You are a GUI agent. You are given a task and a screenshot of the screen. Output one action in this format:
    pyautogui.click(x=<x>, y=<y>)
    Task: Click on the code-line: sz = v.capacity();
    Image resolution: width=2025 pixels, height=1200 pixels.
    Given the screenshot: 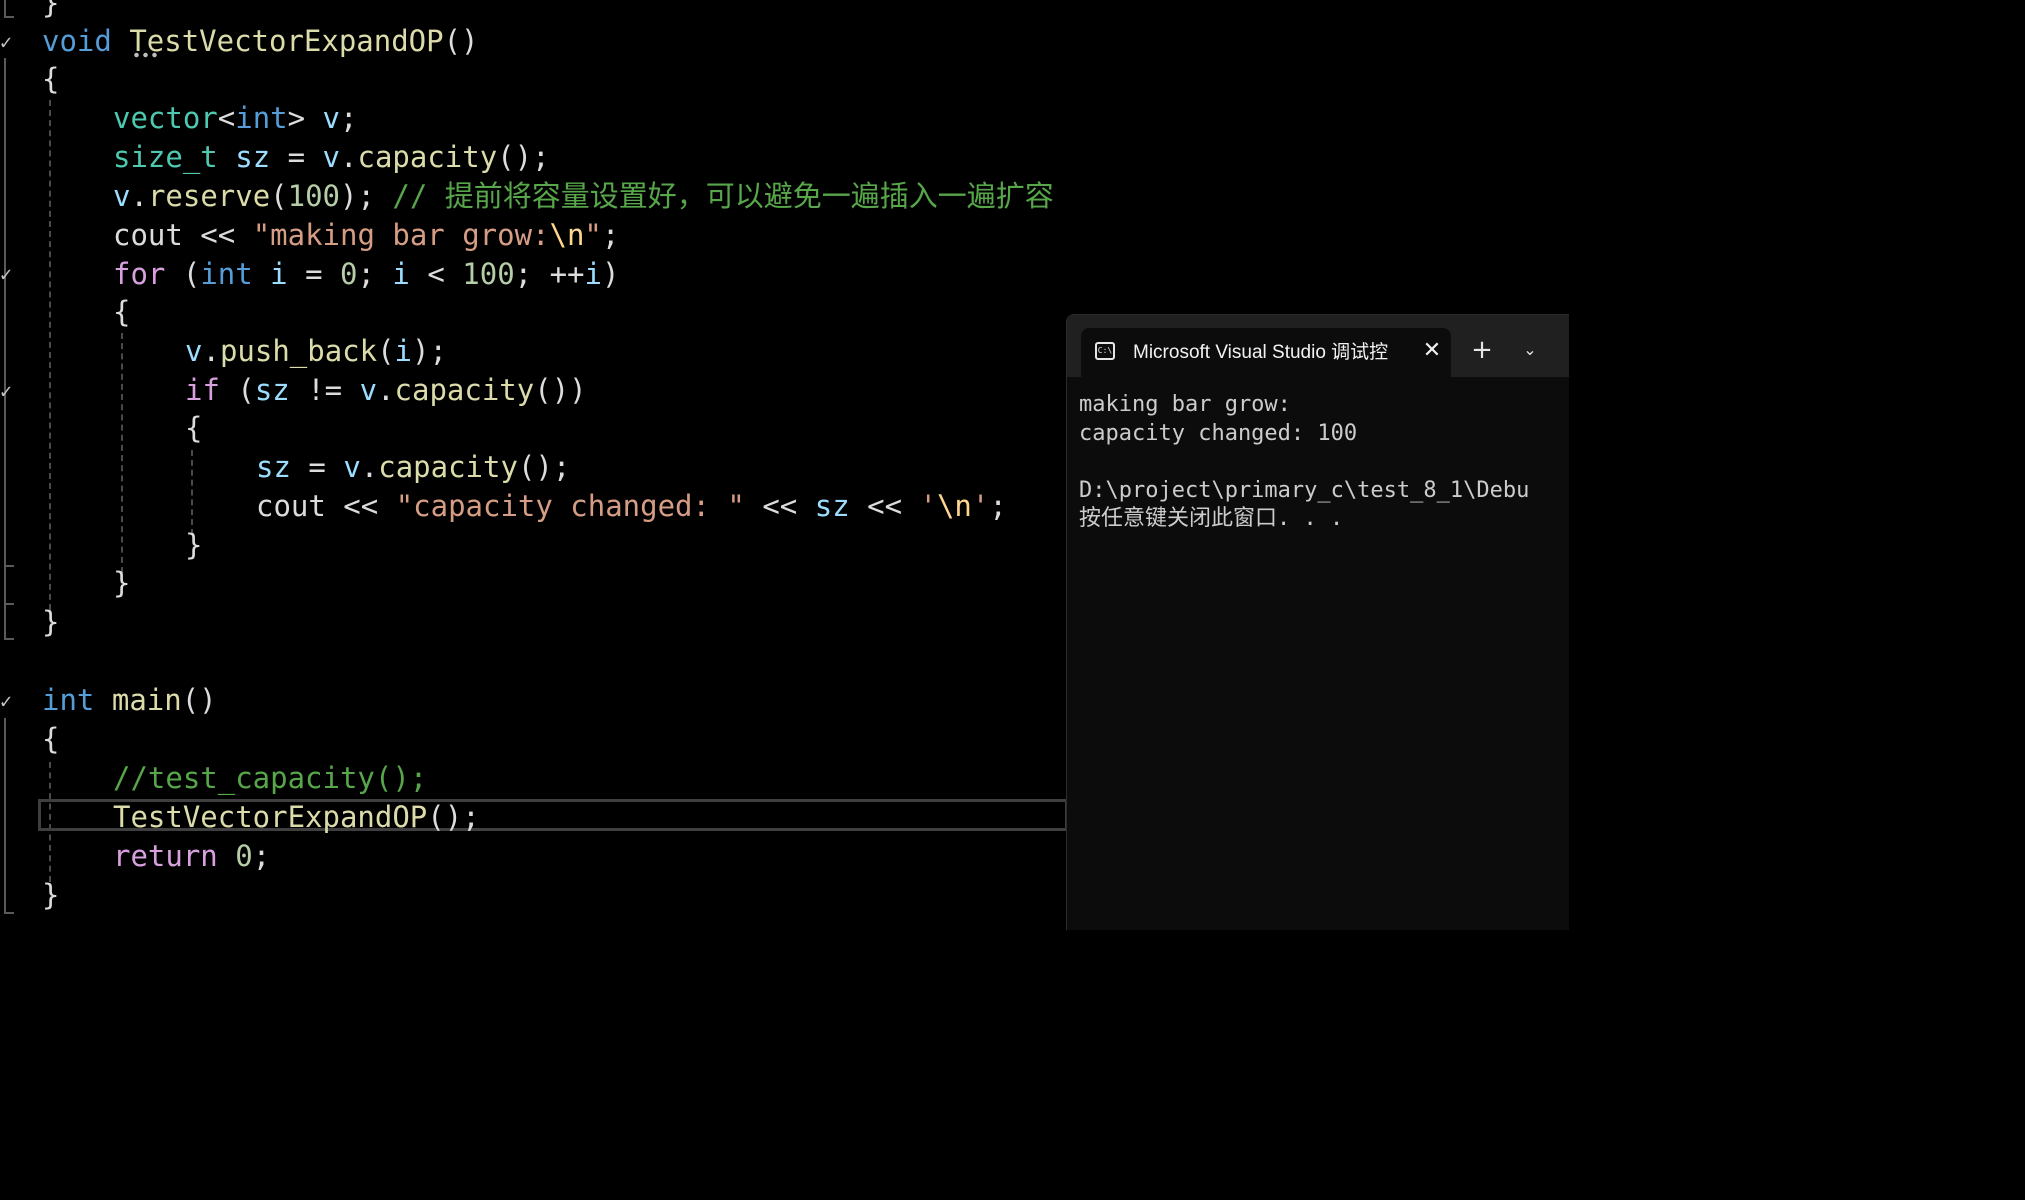 What is the action you would take?
    pyautogui.click(x=413, y=467)
    